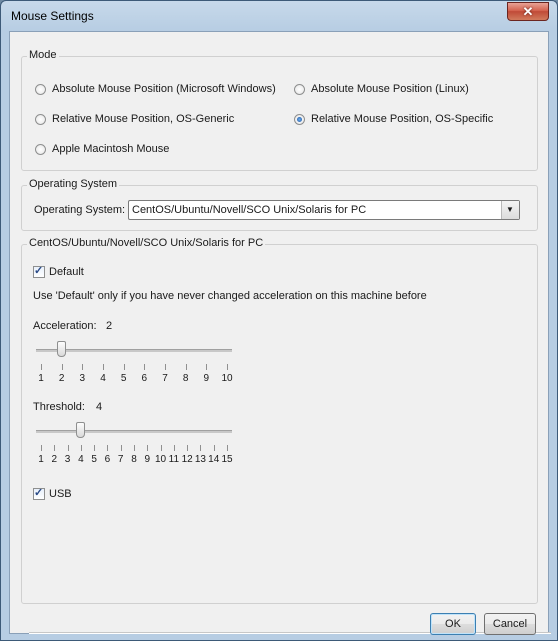  Describe the element at coordinates (390, 89) in the screenshot. I see `radio-label: Absolute Mouse Position (Linux)` at that location.